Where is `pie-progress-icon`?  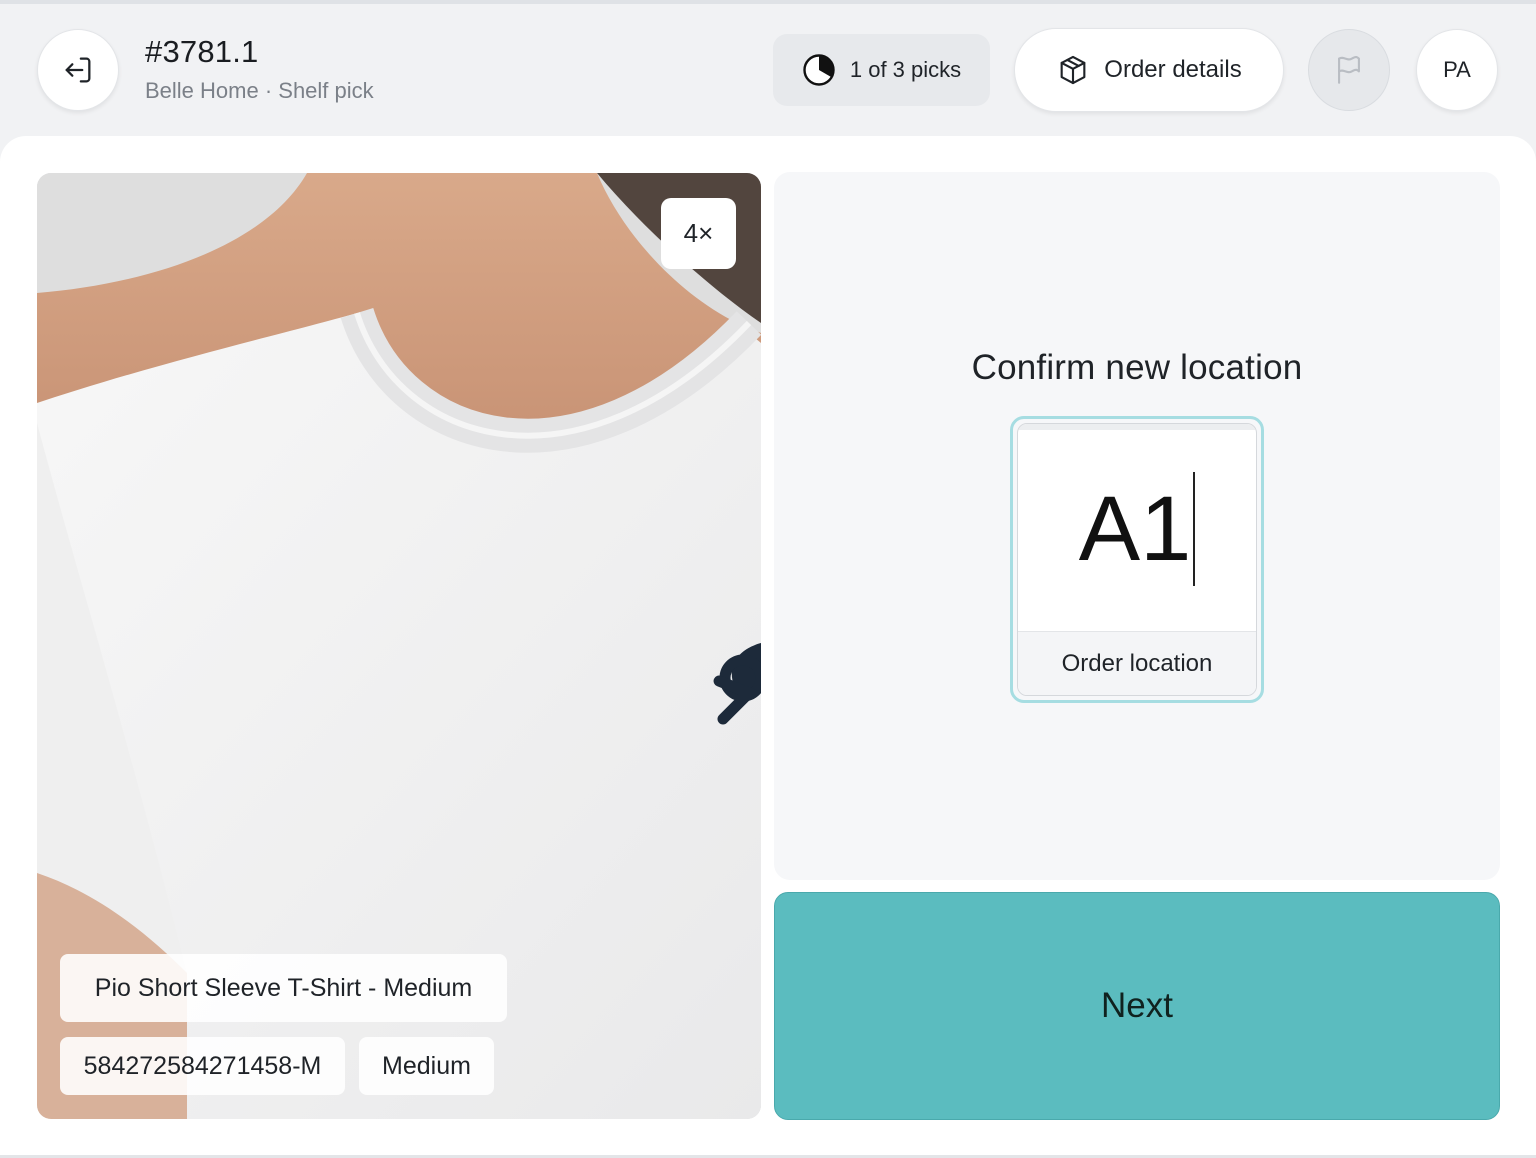
pie-progress-icon is located at coordinates (819, 70).